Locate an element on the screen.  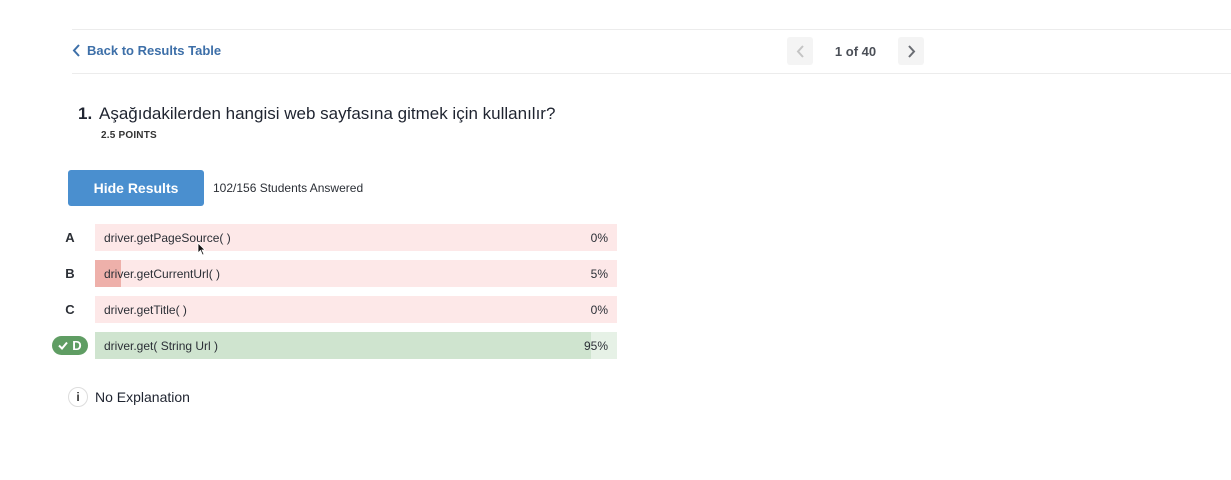
question-points: 2.5 POINTS is located at coordinates (129, 135).